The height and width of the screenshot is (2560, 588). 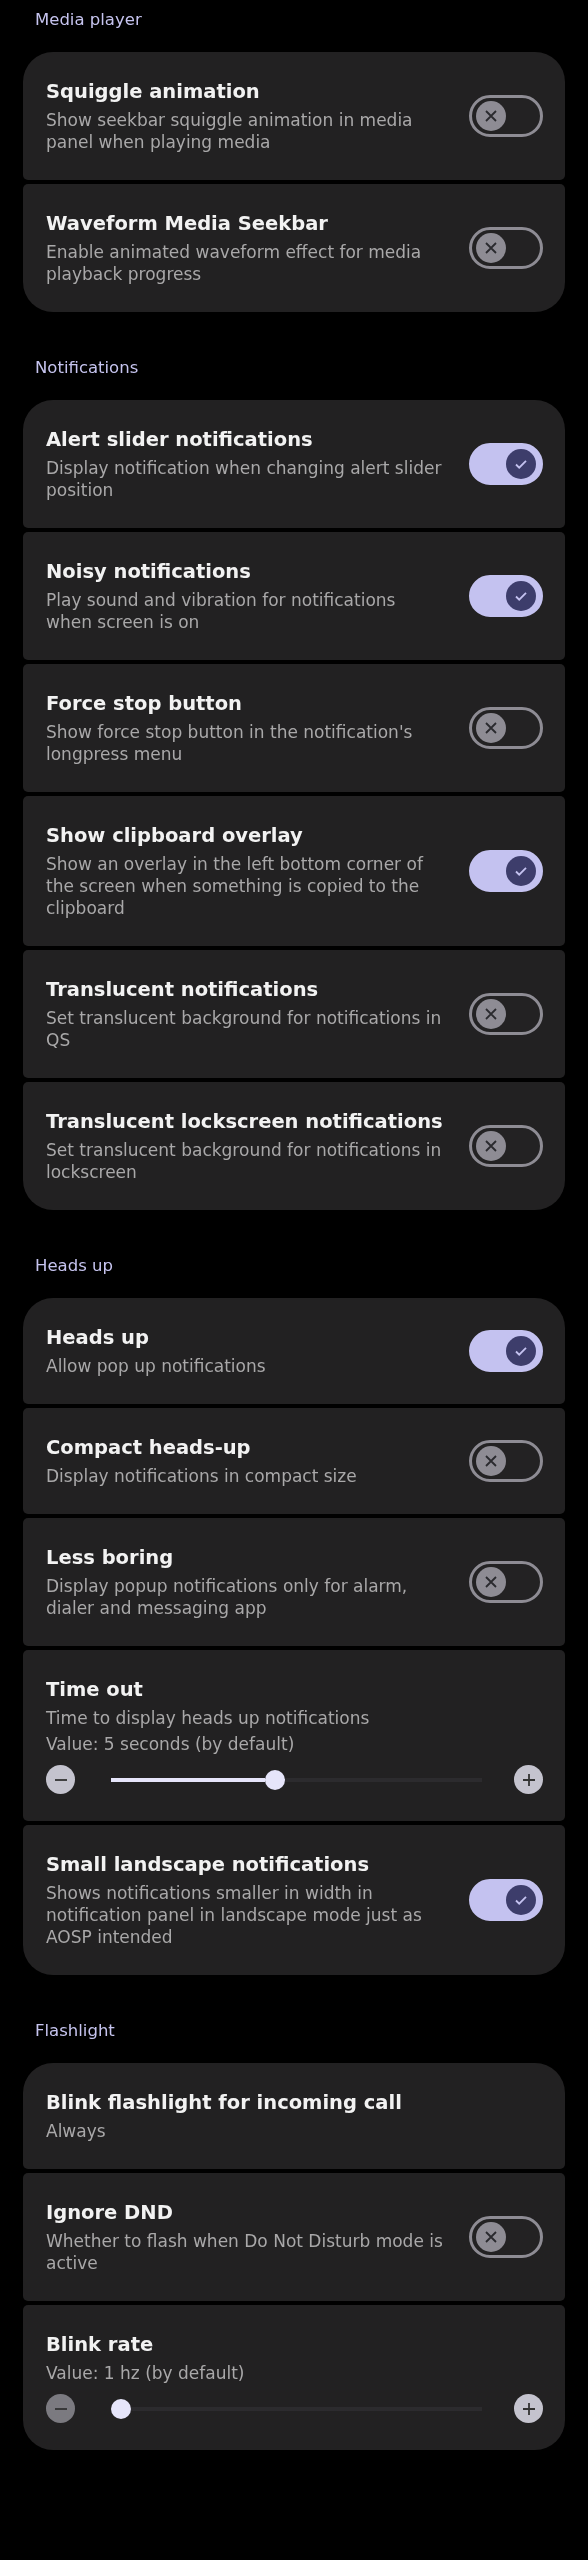 What do you see at coordinates (149, 572) in the screenshot?
I see `setting-title: Noisy notifications` at bounding box center [149, 572].